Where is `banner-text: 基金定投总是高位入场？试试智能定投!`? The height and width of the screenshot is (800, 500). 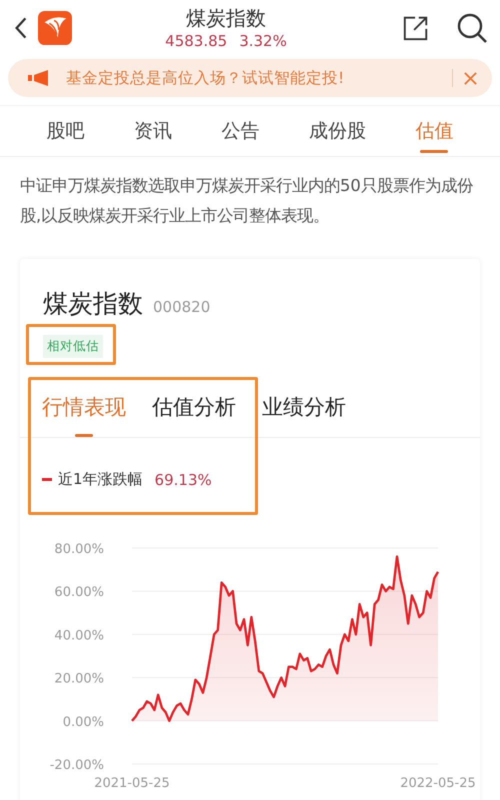 banner-text: 基金定投总是高位入场？试试智能定投! is located at coordinates (206, 78).